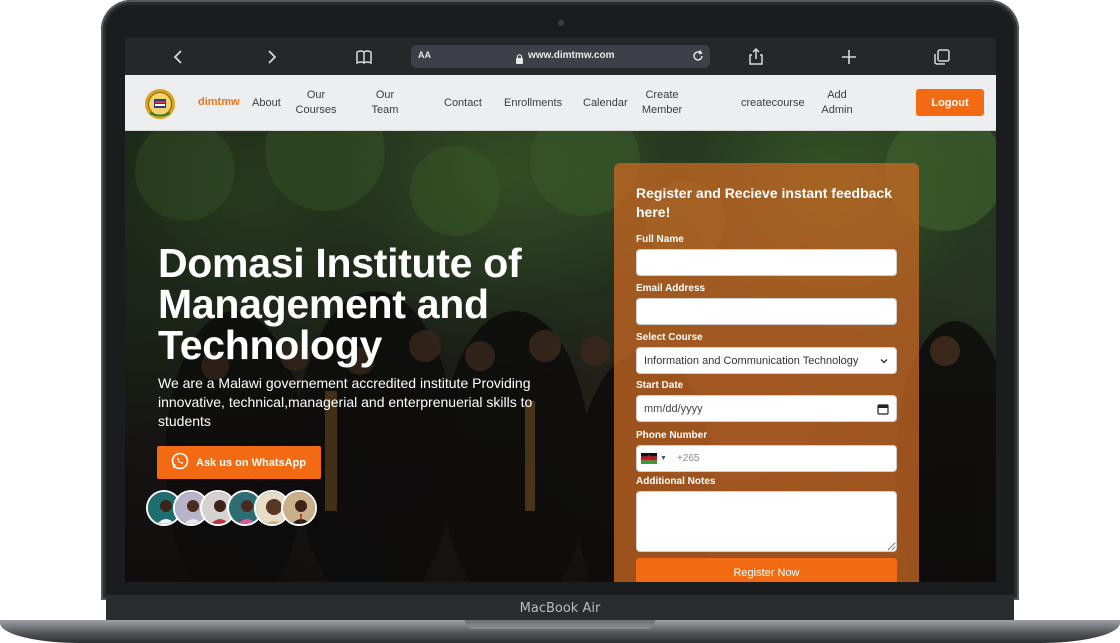  Describe the element at coordinates (766, 521) in the screenshot. I see `notes-field` at that location.